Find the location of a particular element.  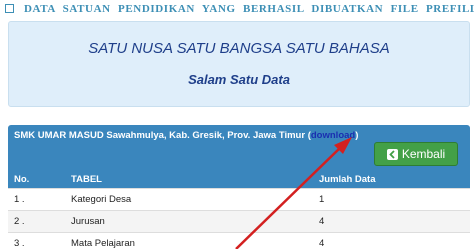

table-header-row: No. TABEL Jumlah Data is located at coordinates (239, 179).